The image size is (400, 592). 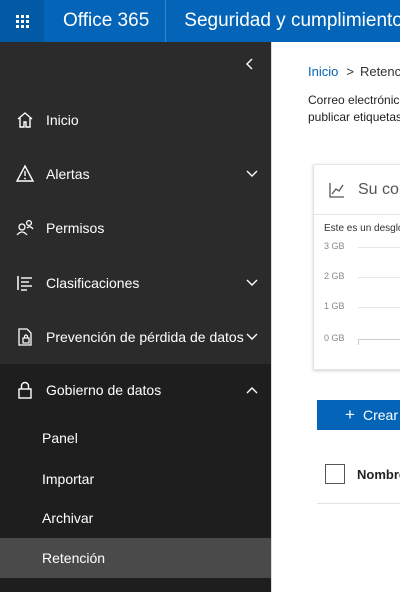 What do you see at coordinates (252, 390) in the screenshot?
I see `chevron-up-icon` at bounding box center [252, 390].